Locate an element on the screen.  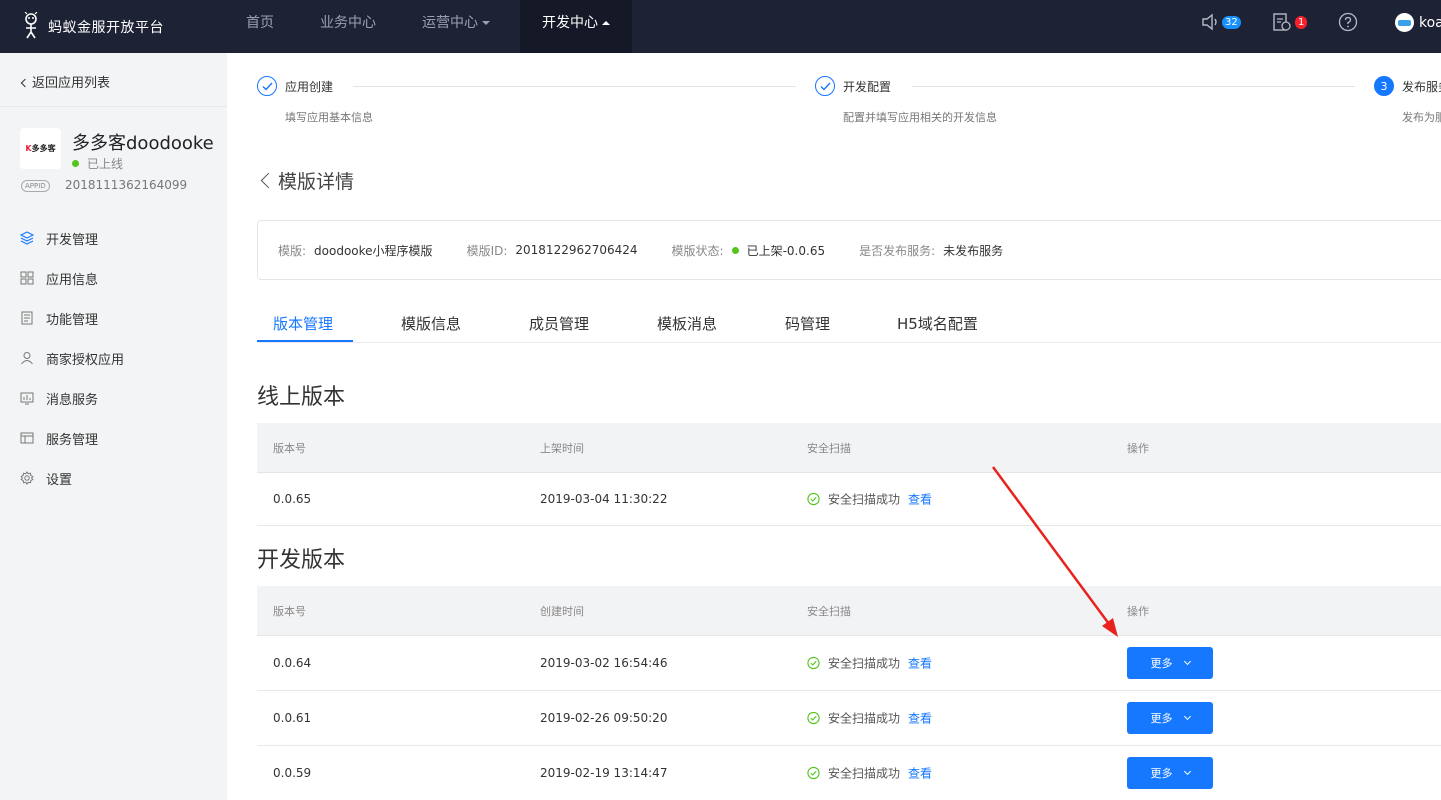
template-status-text: 已上架-0.0.65 is located at coordinates (786, 250).